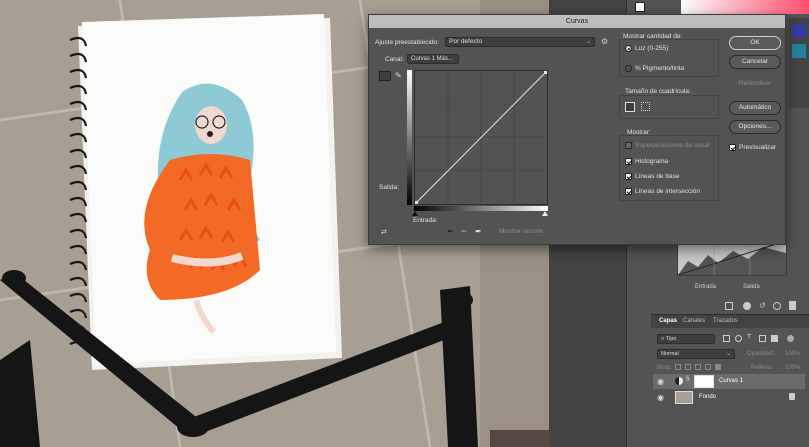 The image size is (809, 447). Describe the element at coordinates (651, 161) in the screenshot. I see `histogram-label: Histograma` at that location.